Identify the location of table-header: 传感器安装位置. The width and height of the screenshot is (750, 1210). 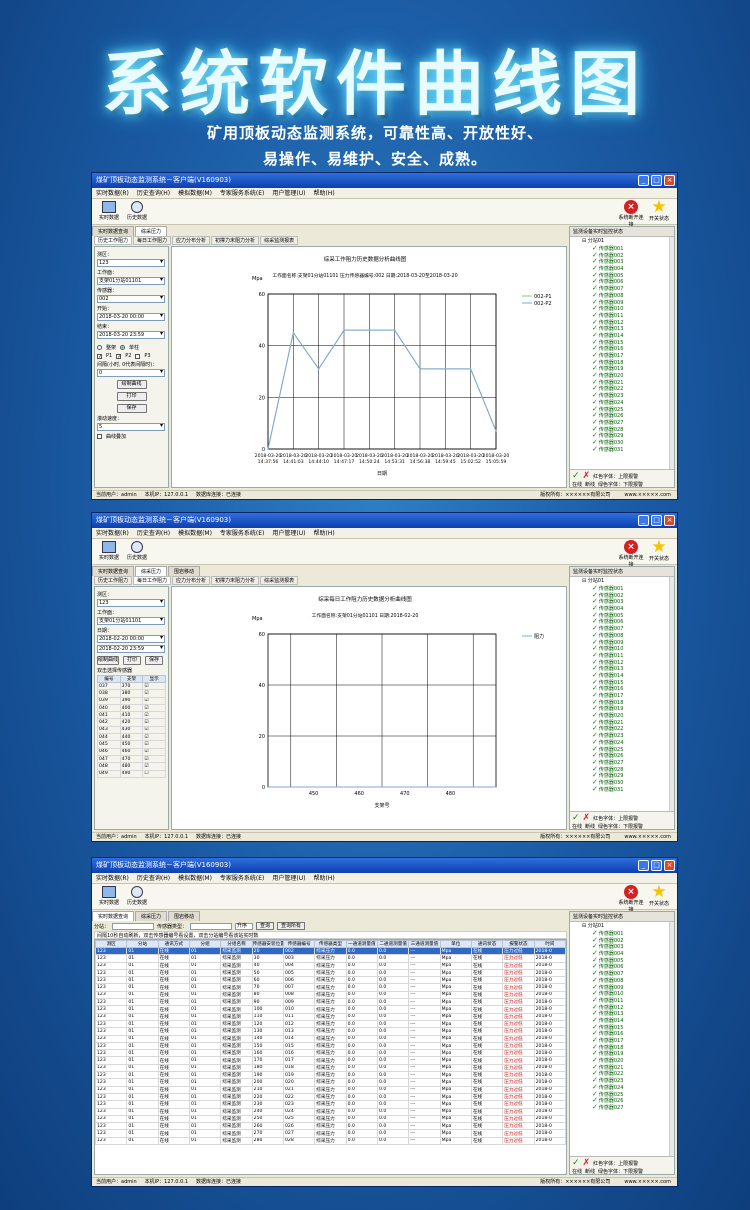
(267, 944).